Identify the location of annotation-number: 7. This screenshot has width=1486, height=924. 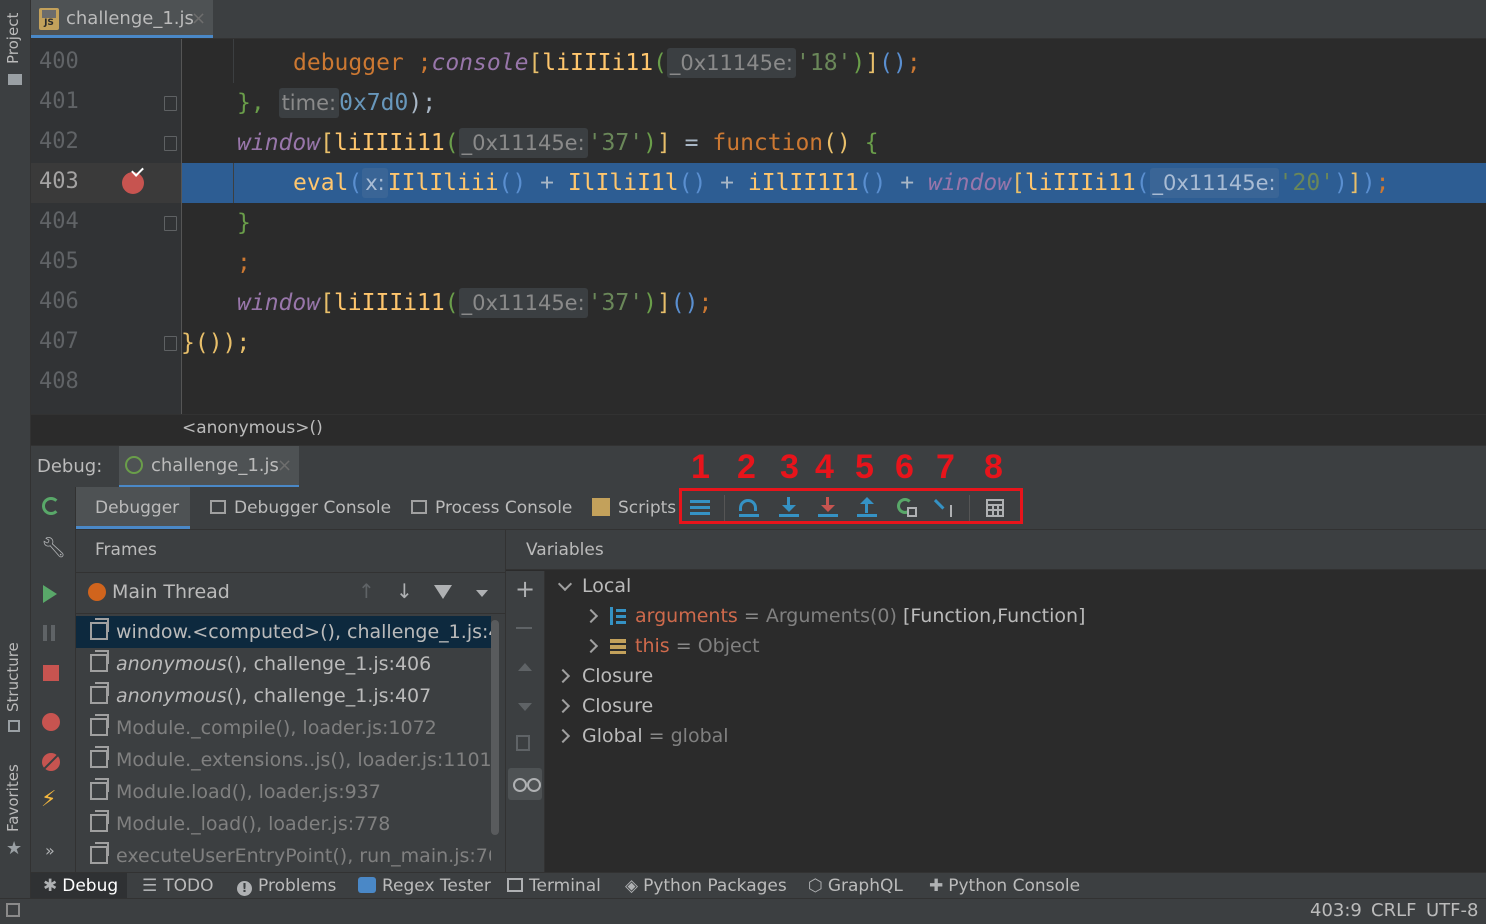
(945, 467).